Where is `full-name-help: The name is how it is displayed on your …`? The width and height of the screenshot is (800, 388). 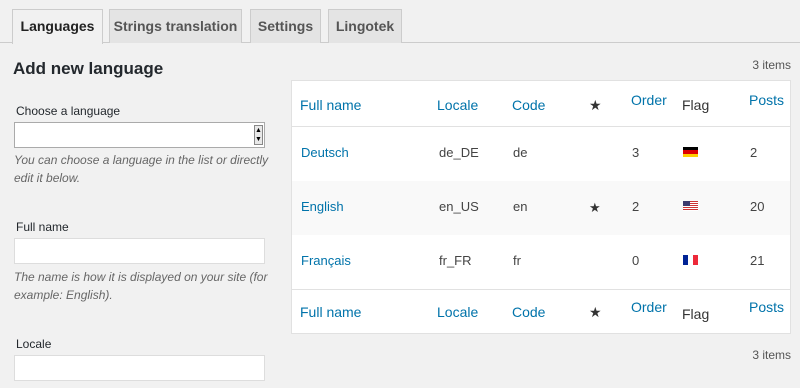
full-name-help: The name is how it is displayed on your … is located at coordinates (141, 286).